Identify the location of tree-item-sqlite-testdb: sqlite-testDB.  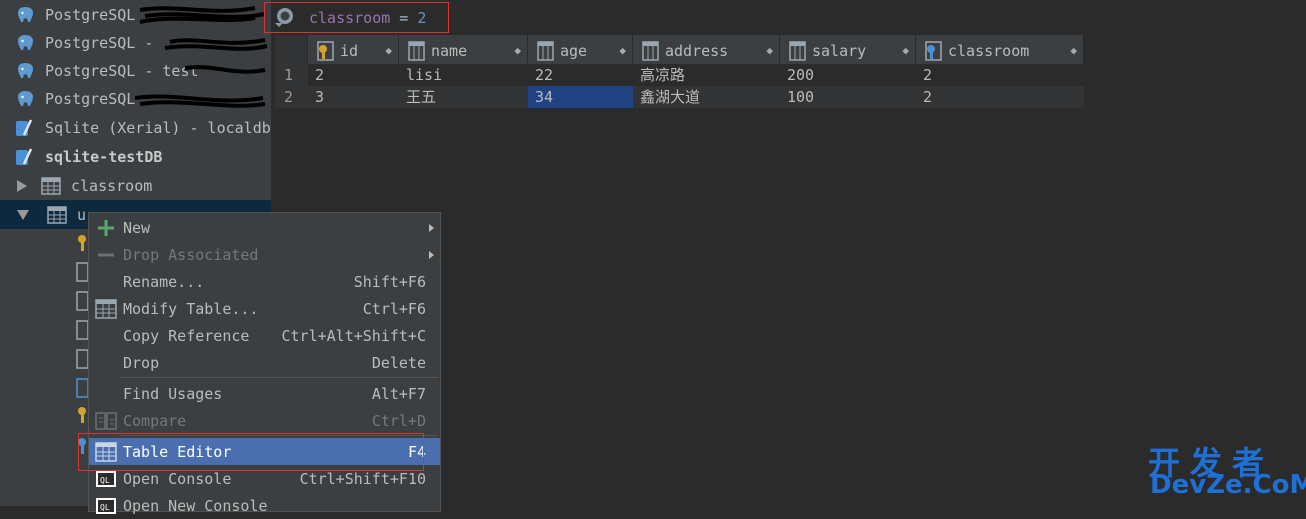
(135, 156).